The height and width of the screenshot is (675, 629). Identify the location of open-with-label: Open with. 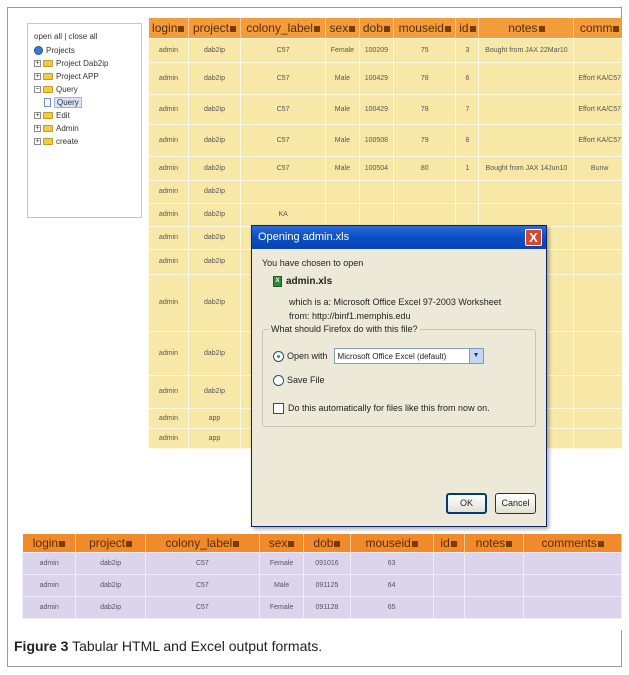
(307, 356).